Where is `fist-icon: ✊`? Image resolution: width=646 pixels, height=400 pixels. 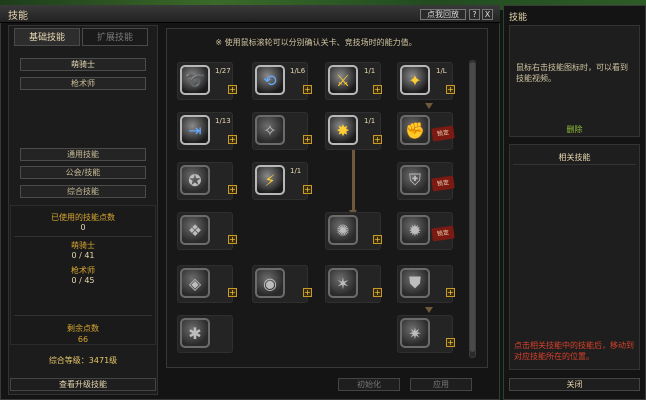 fist-icon: ✊ is located at coordinates (415, 130).